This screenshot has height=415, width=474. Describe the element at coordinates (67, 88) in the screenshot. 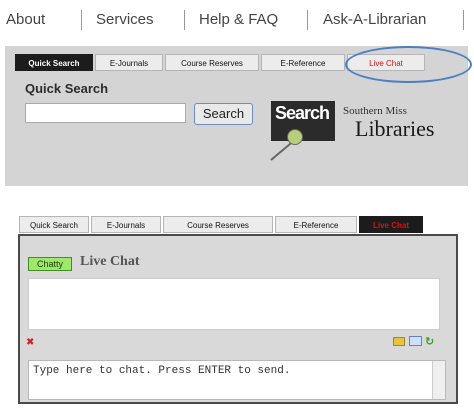

I see `quick-search-heading: Quick Search` at that location.